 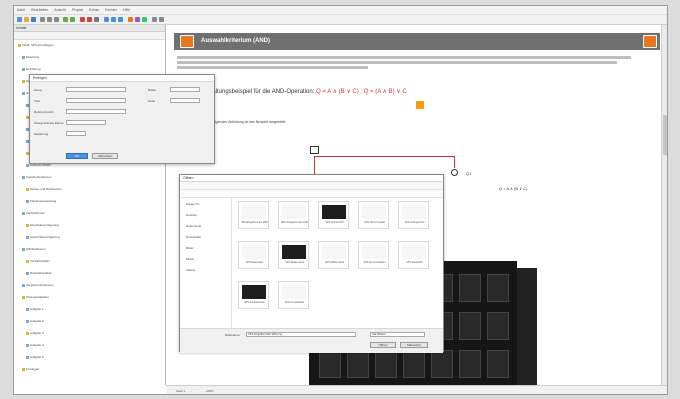 I want to click on tree-item-label: Zeitfunktionen, so click(x=35, y=213).